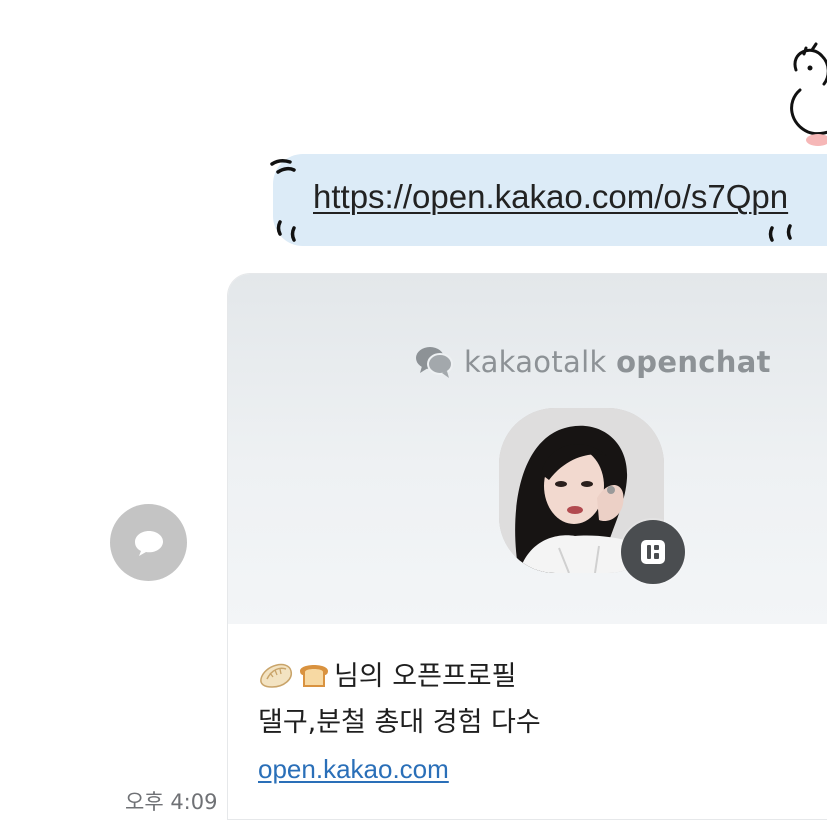 The height and width of the screenshot is (827, 827). Describe the element at coordinates (653, 552) in the screenshot. I see `openprofile-badge-icon` at that location.